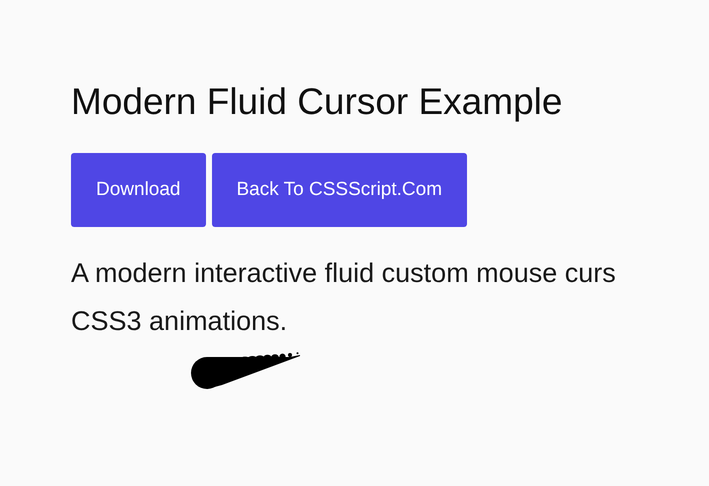  Describe the element at coordinates (344, 297) in the screenshot. I see `description-text: A modern interactive fluid custom mouse curs CSS3 animations.` at that location.